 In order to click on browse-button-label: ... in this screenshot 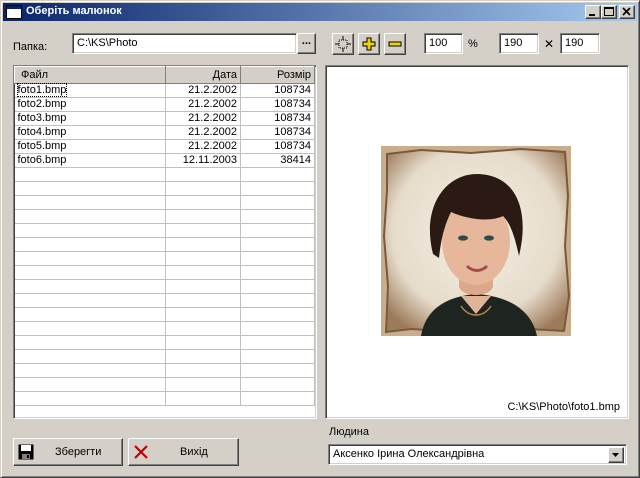, I will do `click(306, 41)`.